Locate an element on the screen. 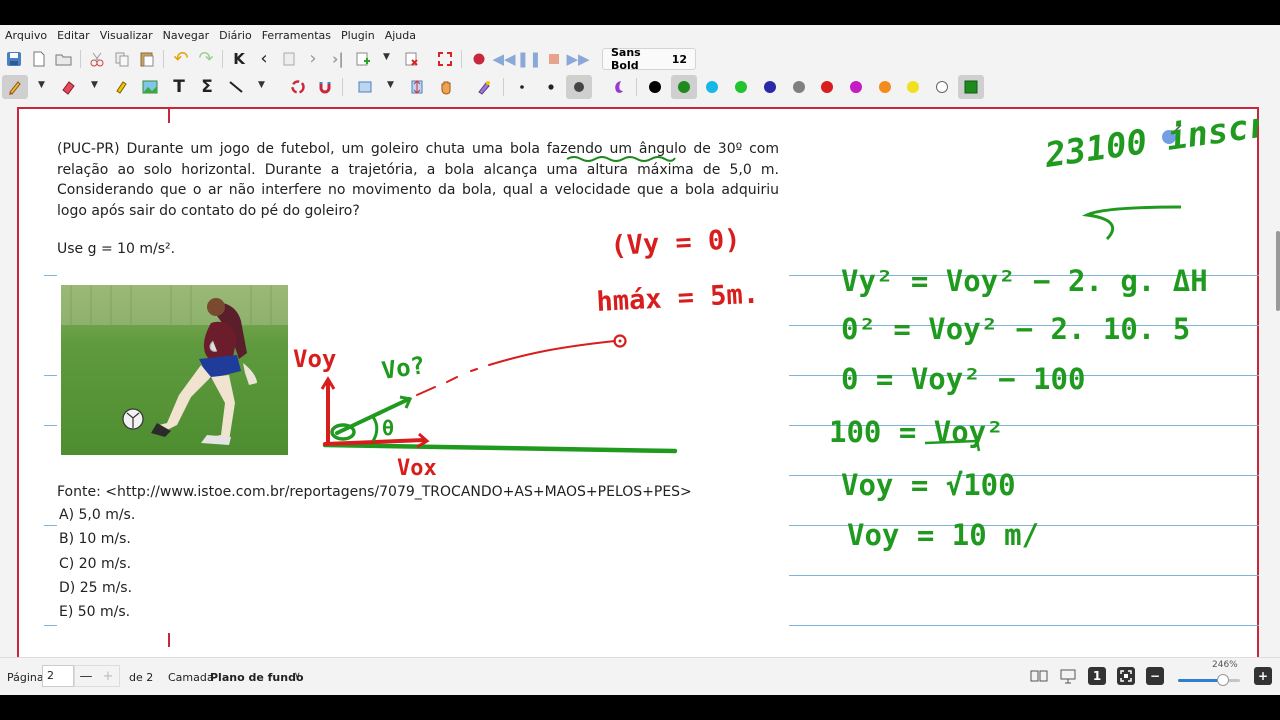 This screenshot has width=1280, height=720. hw-vy-zero: (Vy = 0) is located at coordinates (675, 243).